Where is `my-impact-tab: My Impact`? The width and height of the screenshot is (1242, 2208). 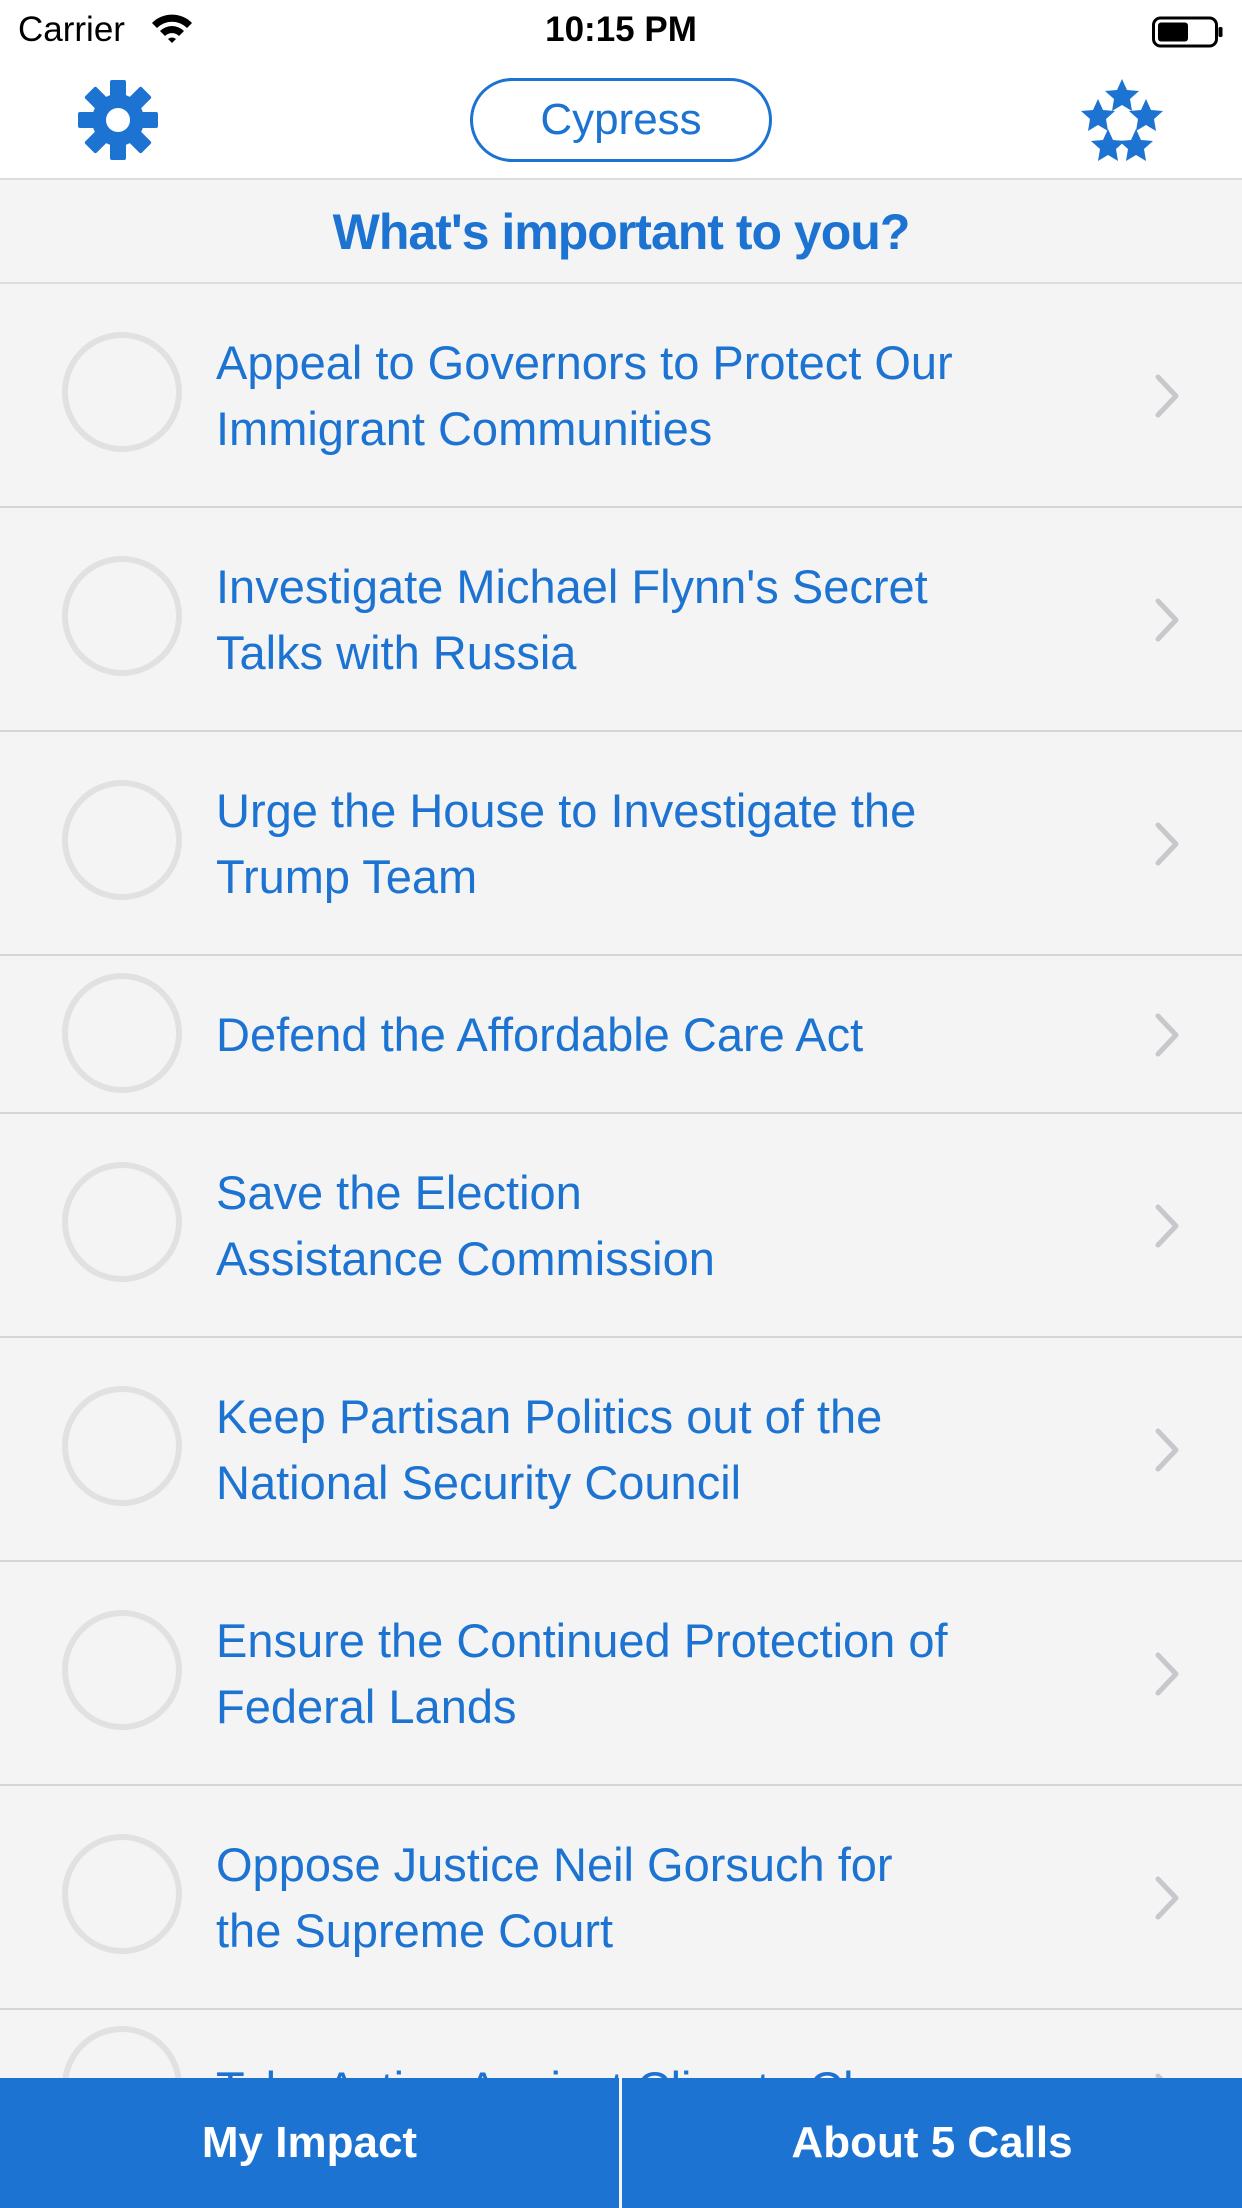 my-impact-tab: My Impact is located at coordinates (309, 2143).